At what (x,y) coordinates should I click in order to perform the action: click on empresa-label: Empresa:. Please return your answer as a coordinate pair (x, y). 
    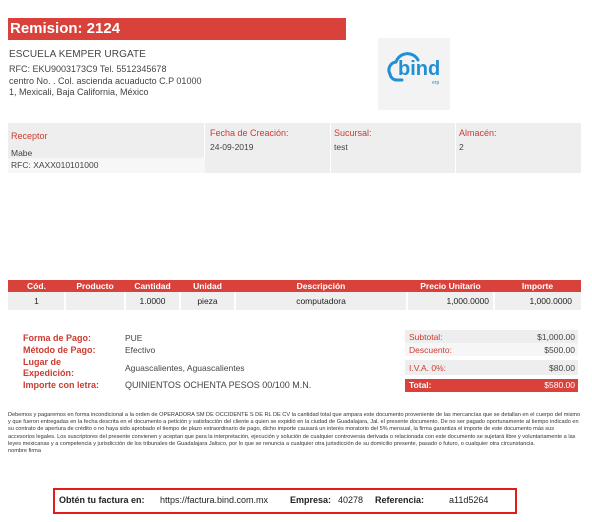
    Looking at the image, I should click on (311, 500).